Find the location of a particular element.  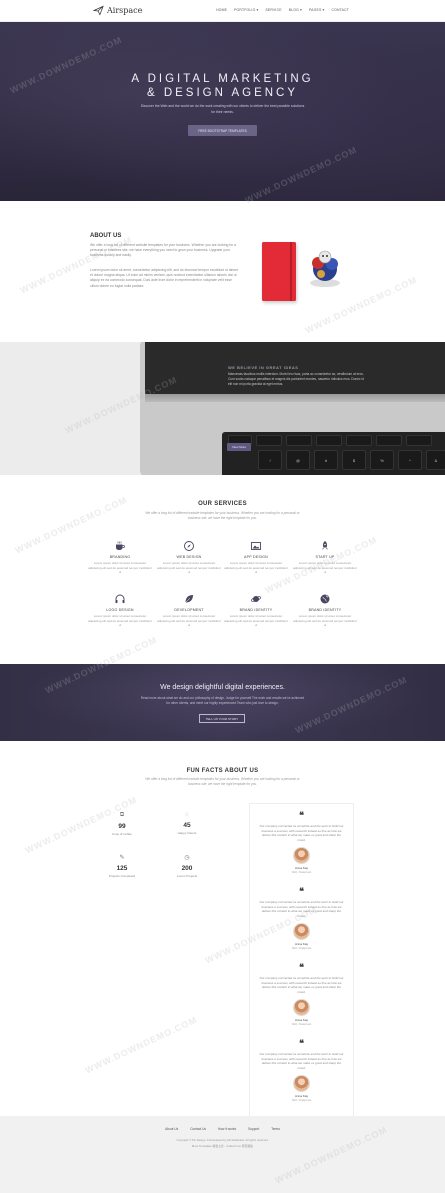

fact-number: 200 is located at coordinates (187, 868).